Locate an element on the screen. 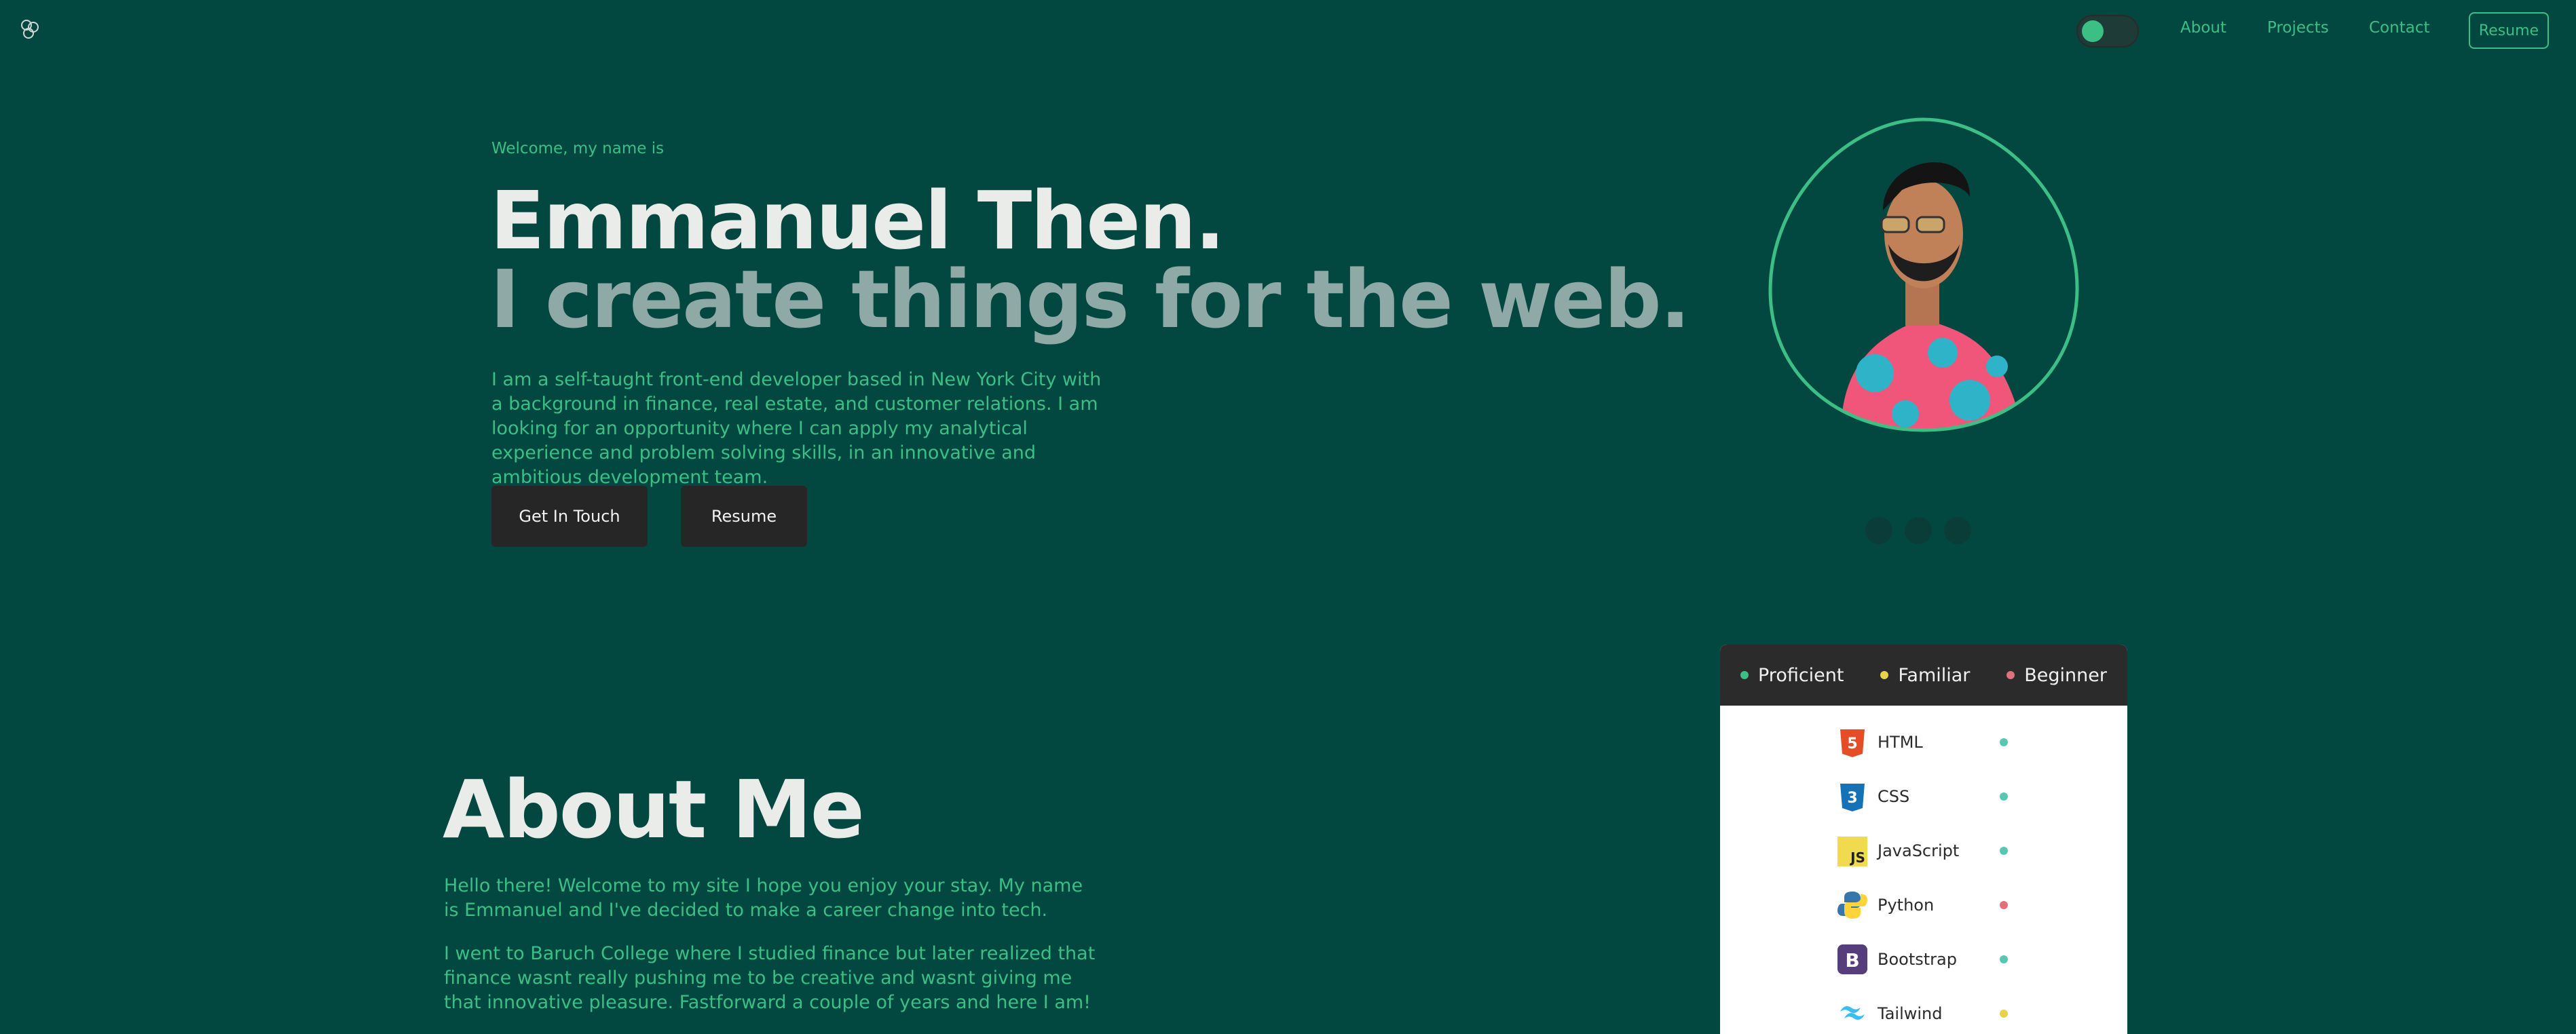 This screenshot has width=2576, height=1034. nav-resume-button: Resume is located at coordinates (2509, 30).